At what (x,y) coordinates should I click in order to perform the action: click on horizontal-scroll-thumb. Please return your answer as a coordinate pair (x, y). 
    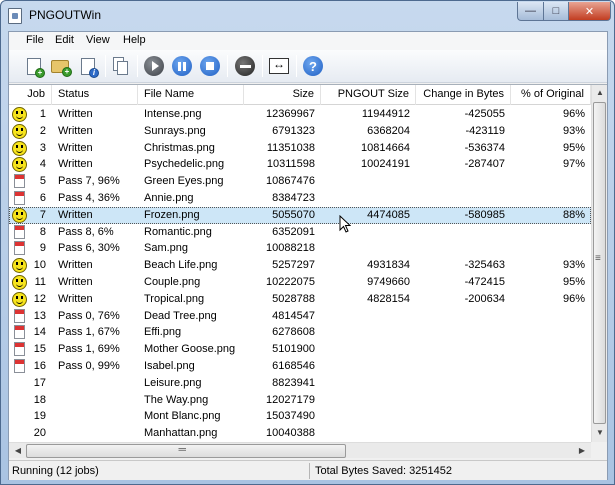
    Looking at the image, I should click on (186, 451).